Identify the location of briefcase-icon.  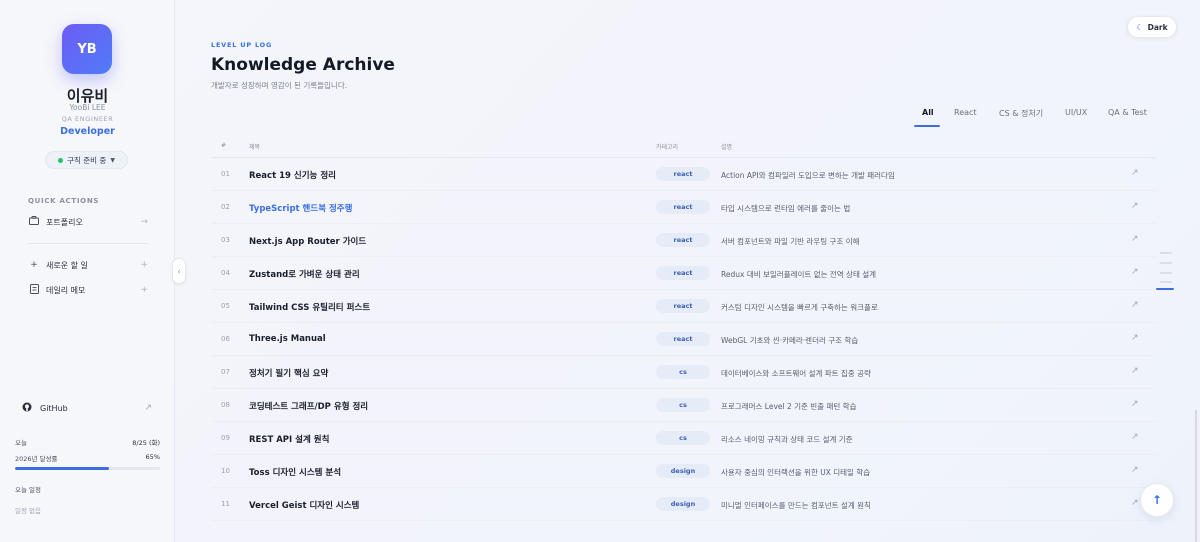
(34, 222).